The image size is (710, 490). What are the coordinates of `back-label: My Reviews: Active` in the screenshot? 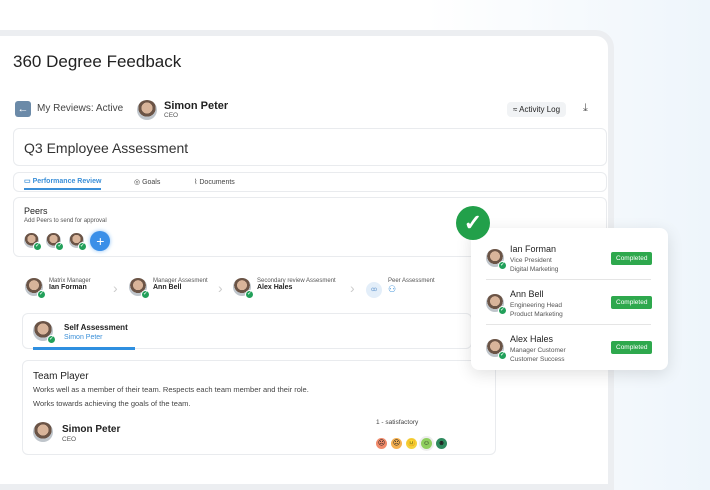 It's located at (80, 108).